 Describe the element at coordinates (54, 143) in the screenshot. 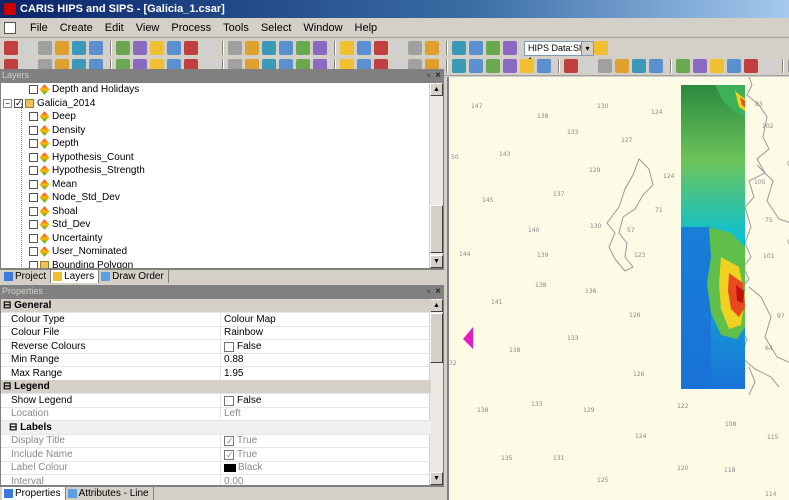

I see `layer-item: Depth` at that location.